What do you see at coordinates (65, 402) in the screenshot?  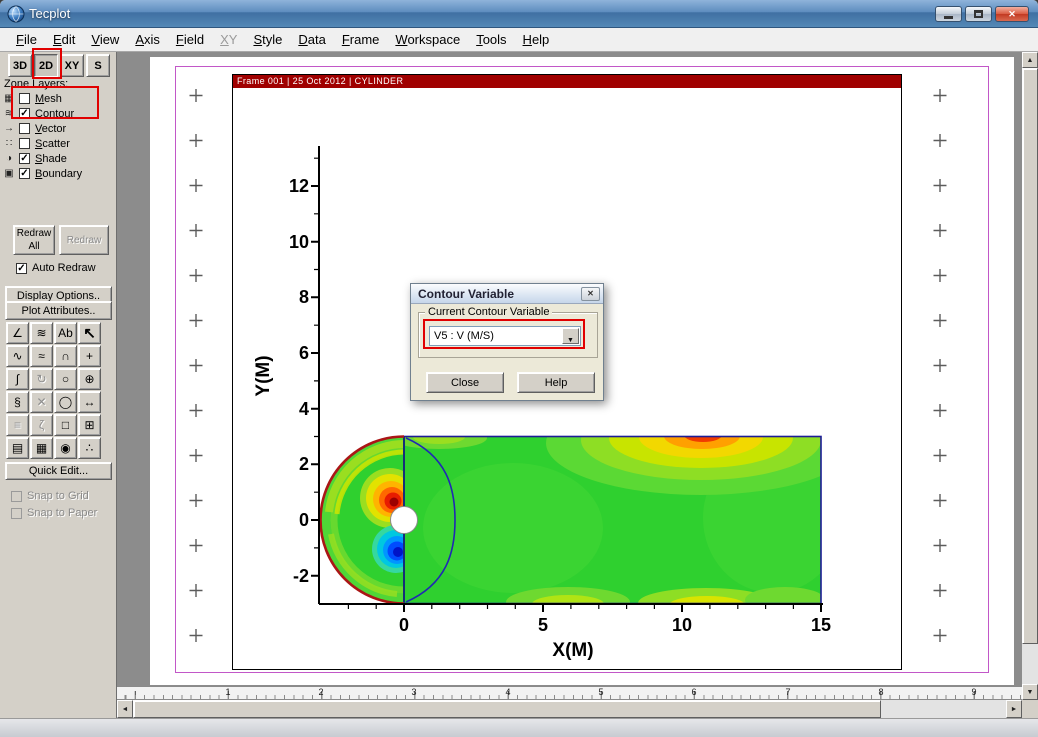 I see `tool-ellipse-button: ◯` at bounding box center [65, 402].